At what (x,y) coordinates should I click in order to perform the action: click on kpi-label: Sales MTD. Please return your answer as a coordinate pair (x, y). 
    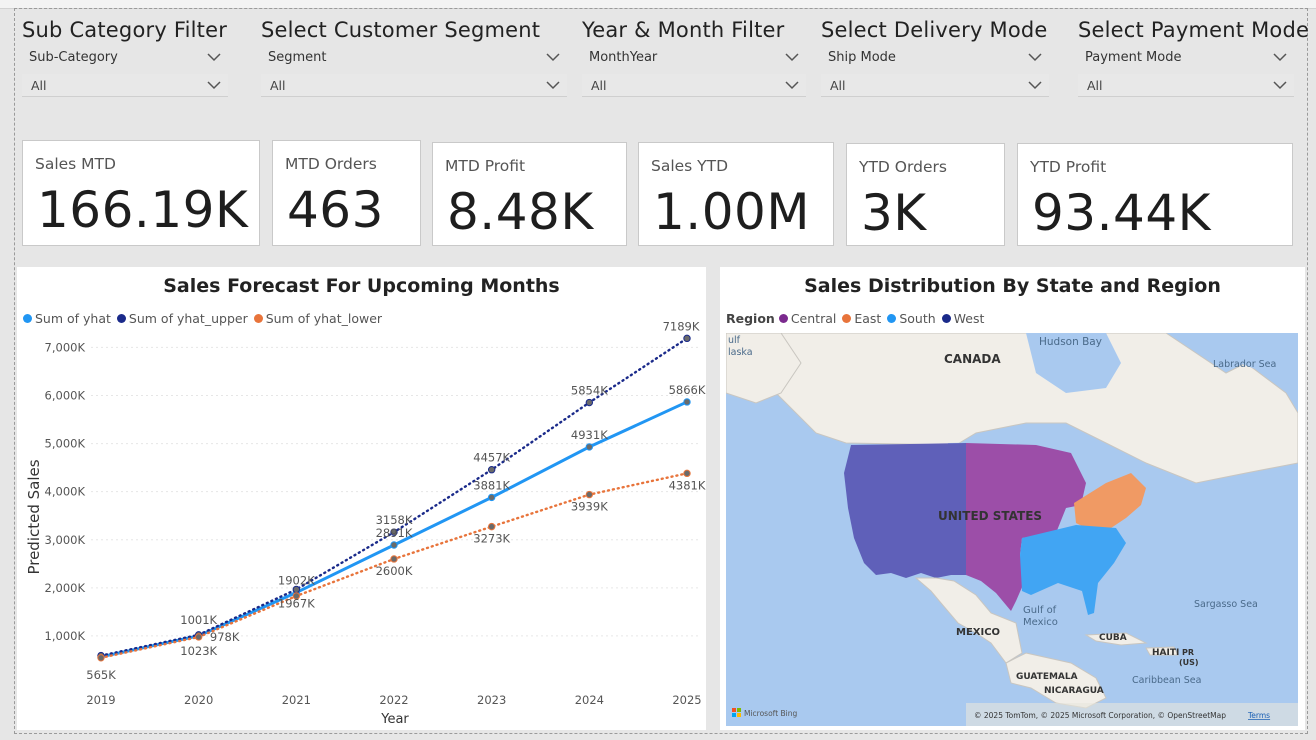
    Looking at the image, I should click on (75, 164).